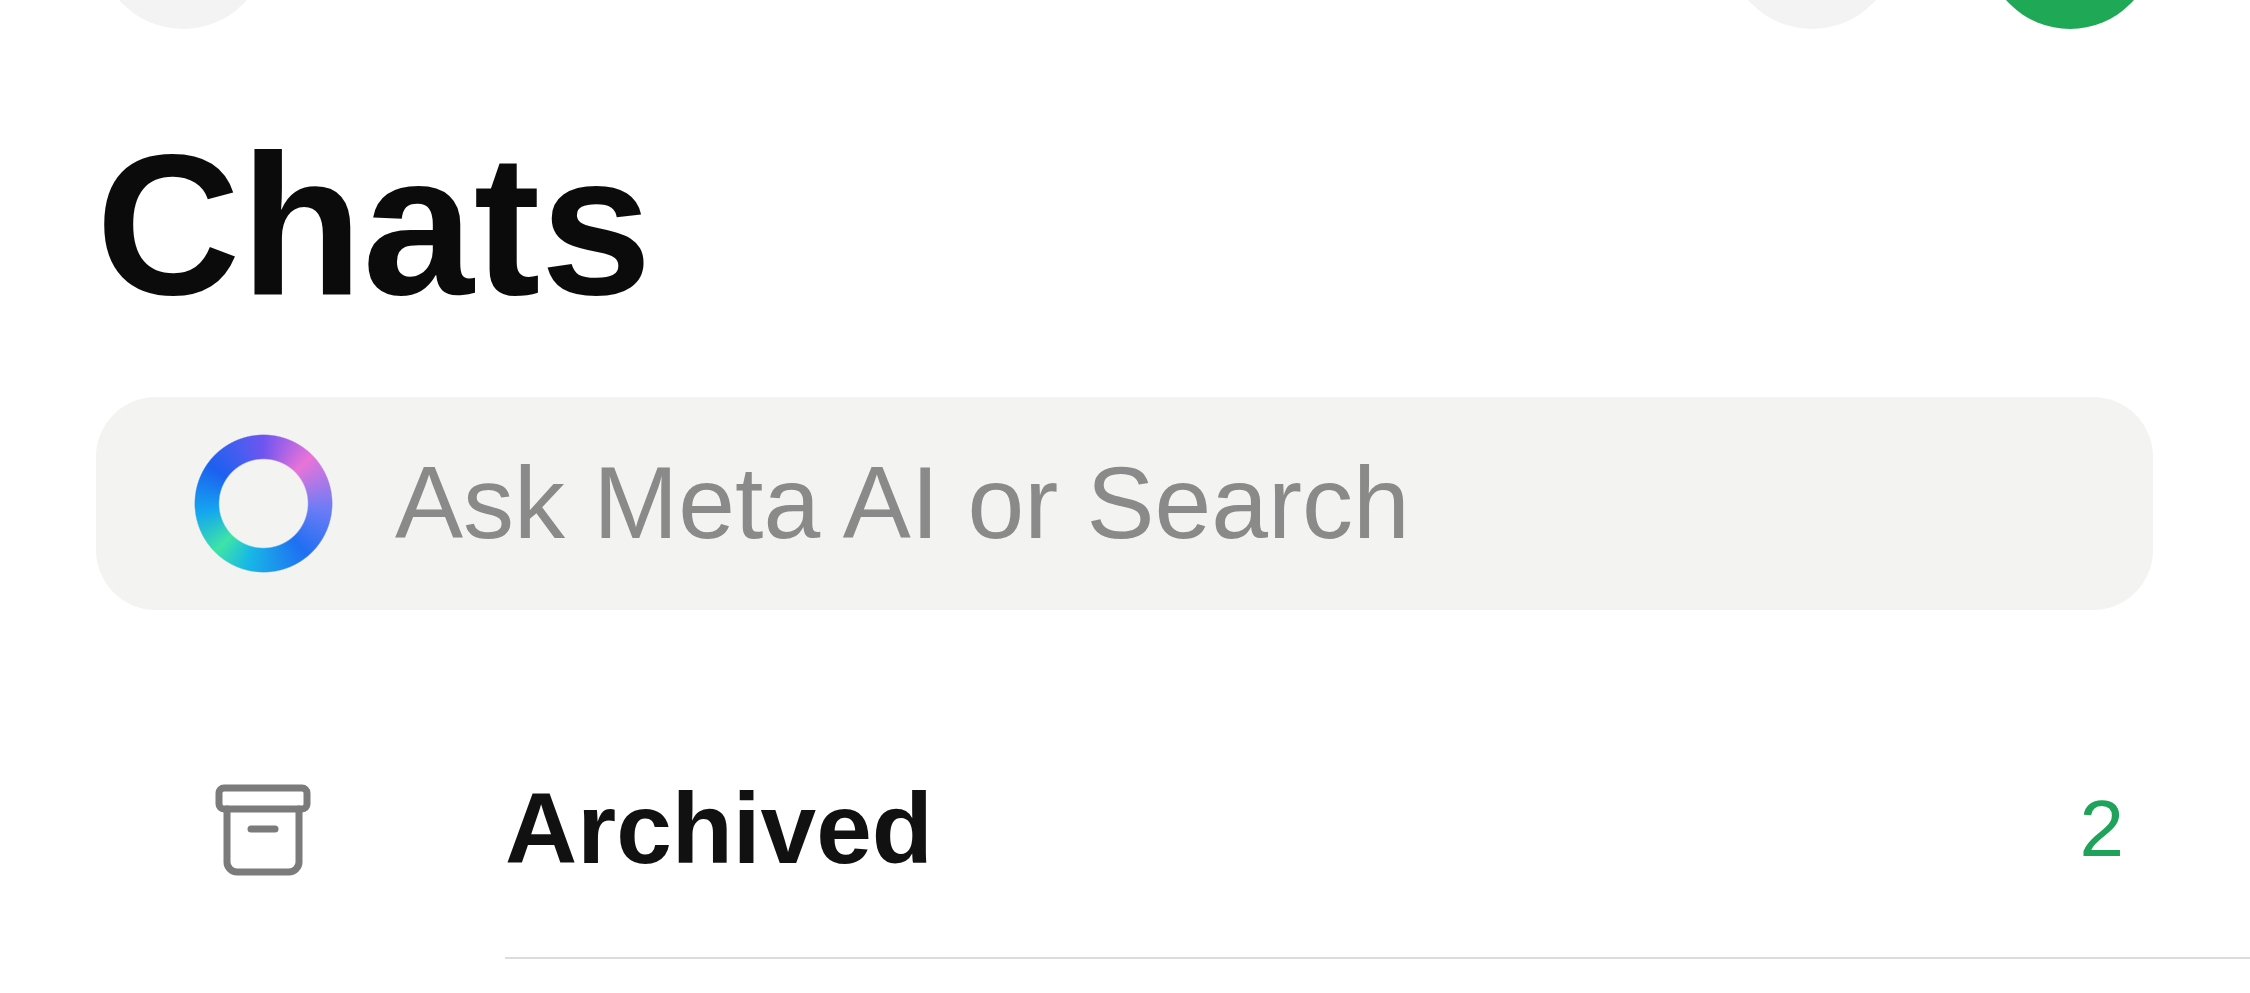 Image resolution: width=2250 pixels, height=993 pixels. What do you see at coordinates (263, 829) in the screenshot?
I see `archive-icon` at bounding box center [263, 829].